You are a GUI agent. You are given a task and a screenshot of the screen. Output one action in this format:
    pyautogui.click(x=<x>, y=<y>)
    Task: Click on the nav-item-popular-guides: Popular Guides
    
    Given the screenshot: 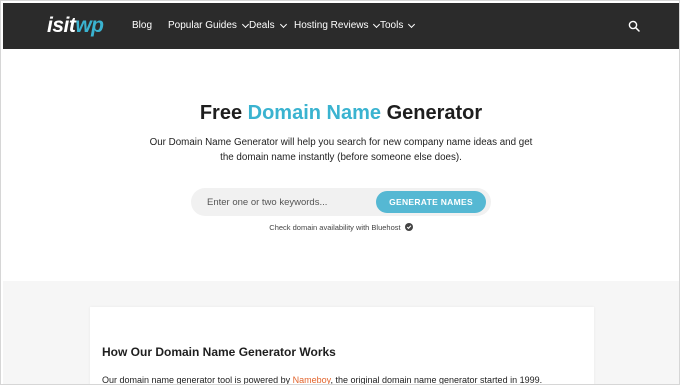 What is the action you would take?
    pyautogui.click(x=208, y=26)
    